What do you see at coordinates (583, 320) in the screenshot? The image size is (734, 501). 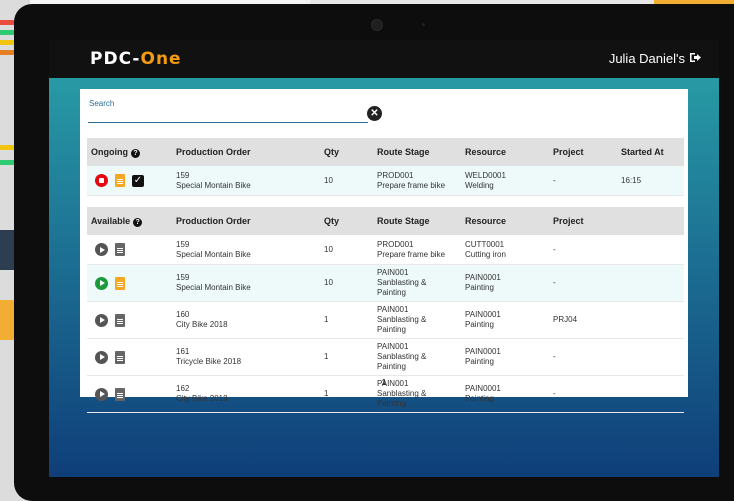 I see `cell-project: PRJ04` at bounding box center [583, 320].